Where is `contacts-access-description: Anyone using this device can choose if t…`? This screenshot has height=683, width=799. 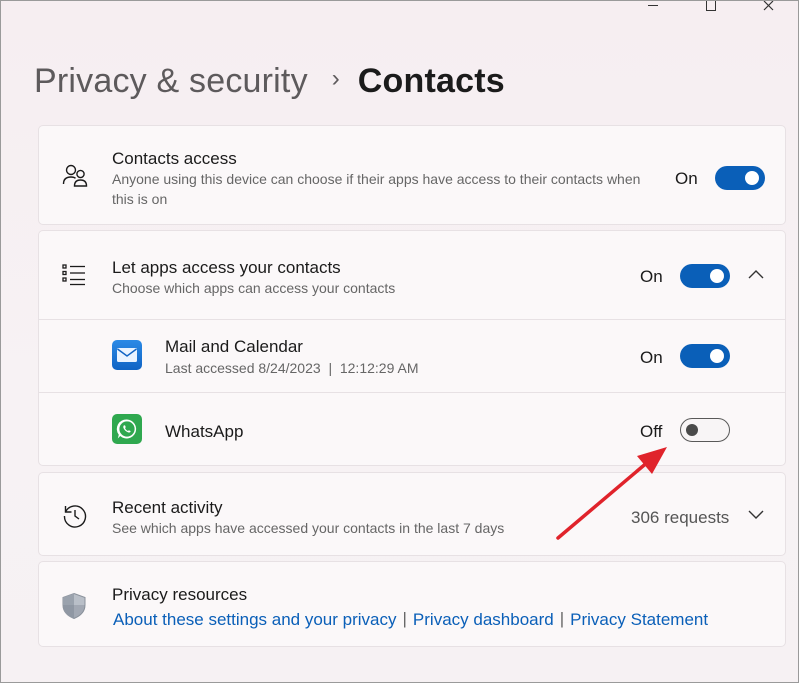 contacts-access-description: Anyone using this device can choose if t… is located at coordinates (376, 189).